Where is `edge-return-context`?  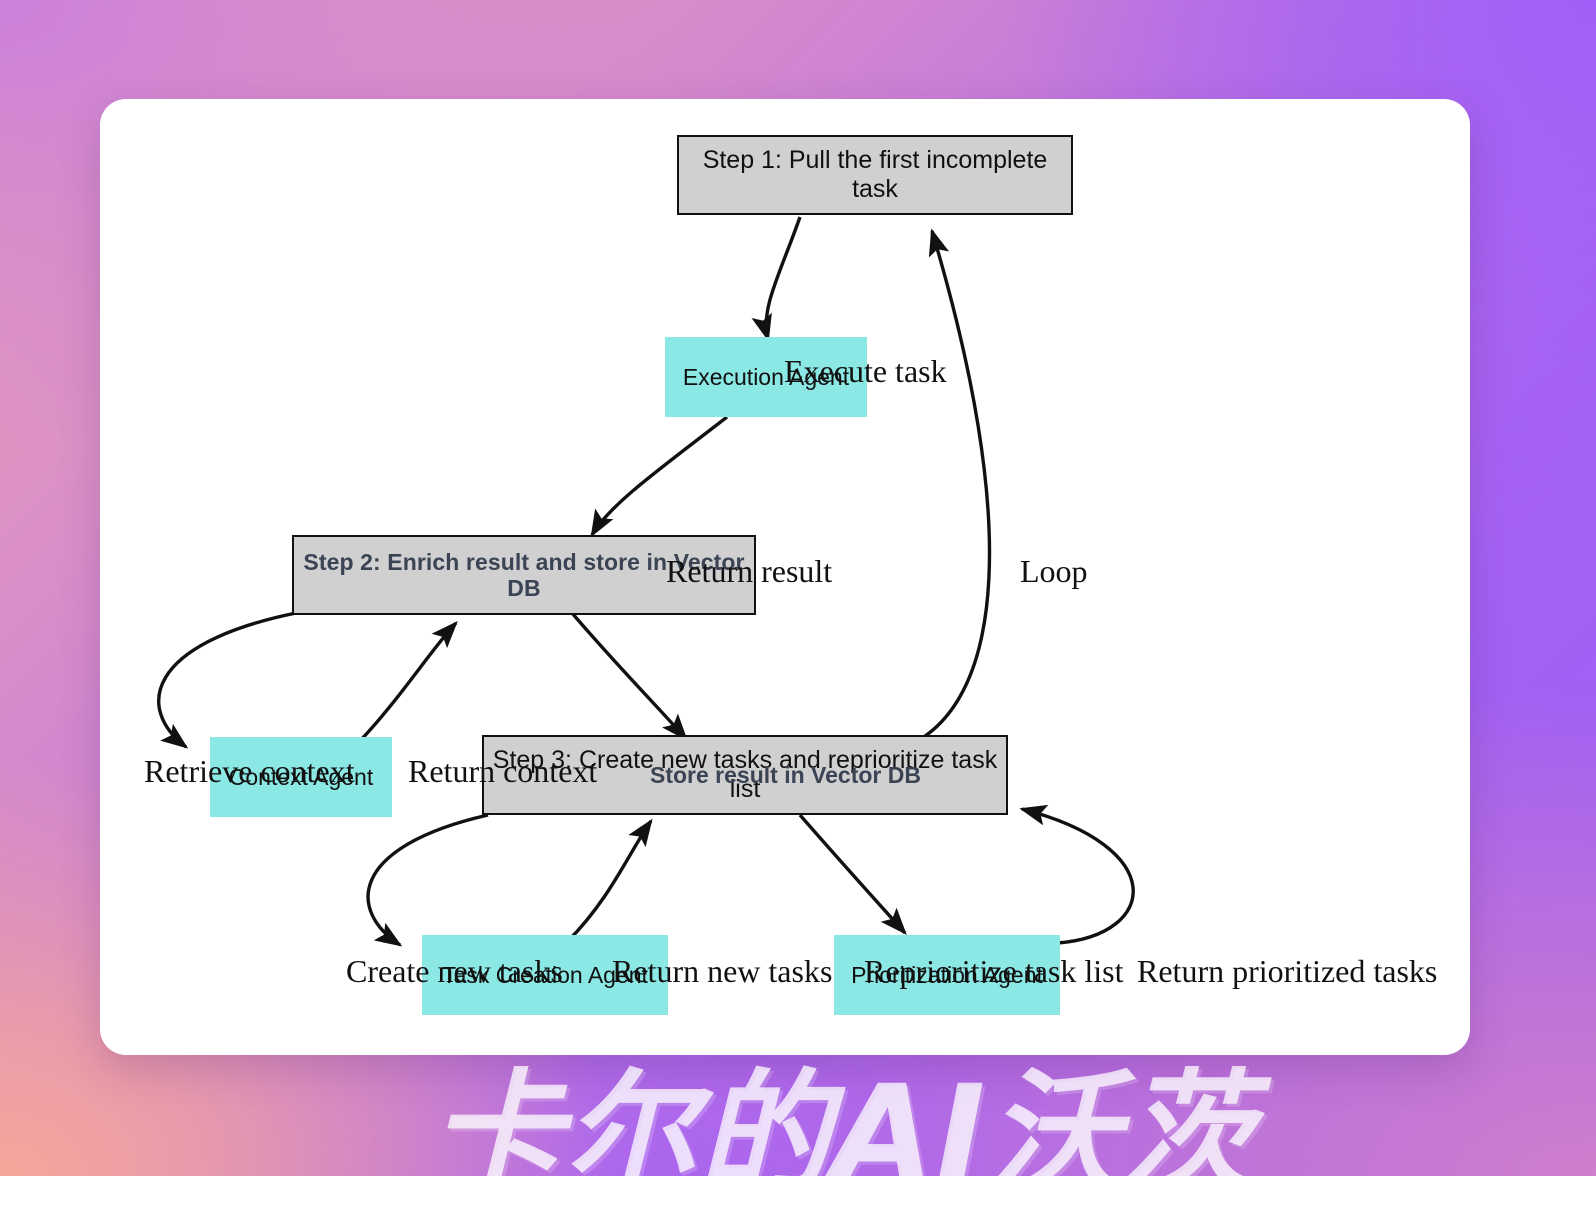
edge-return-context is located at coordinates (407, 683).